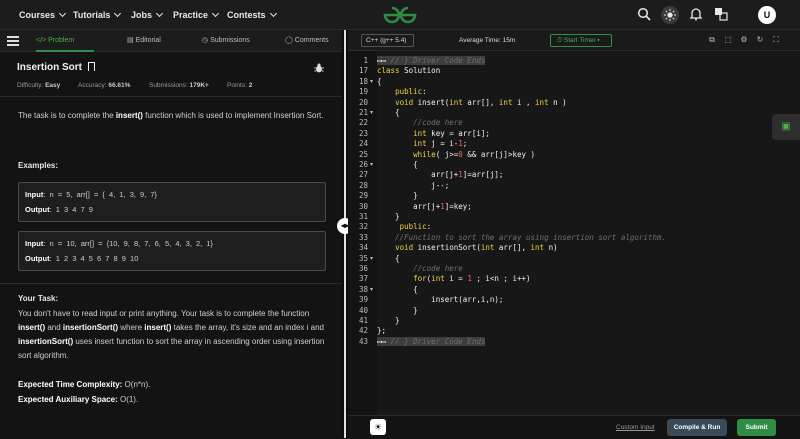  Describe the element at coordinates (387, 40) in the screenshot. I see `language-select: C++ (g++ 5.4)` at that location.